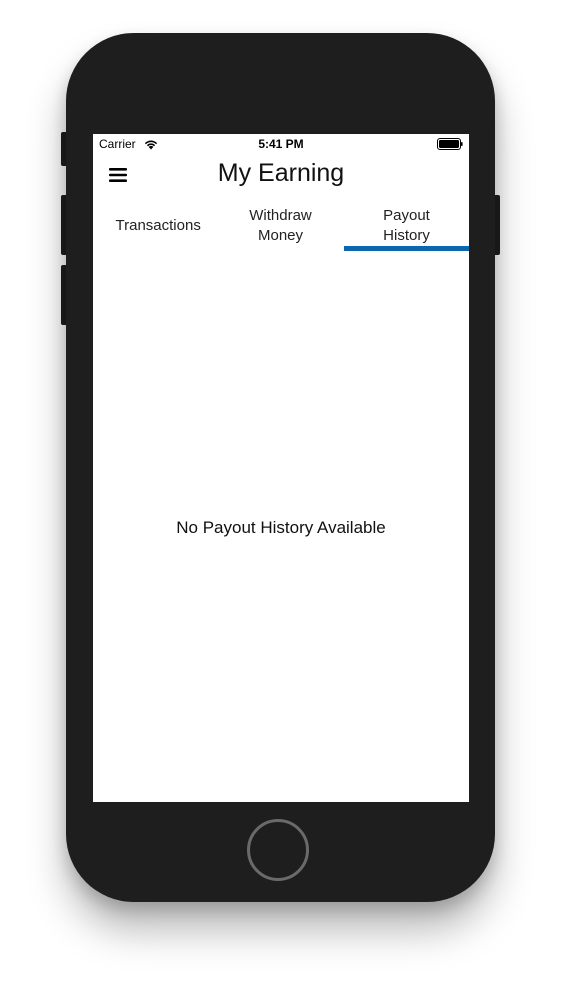 The height and width of the screenshot is (984, 561). Describe the element at coordinates (278, 850) in the screenshot. I see `home-button` at that location.